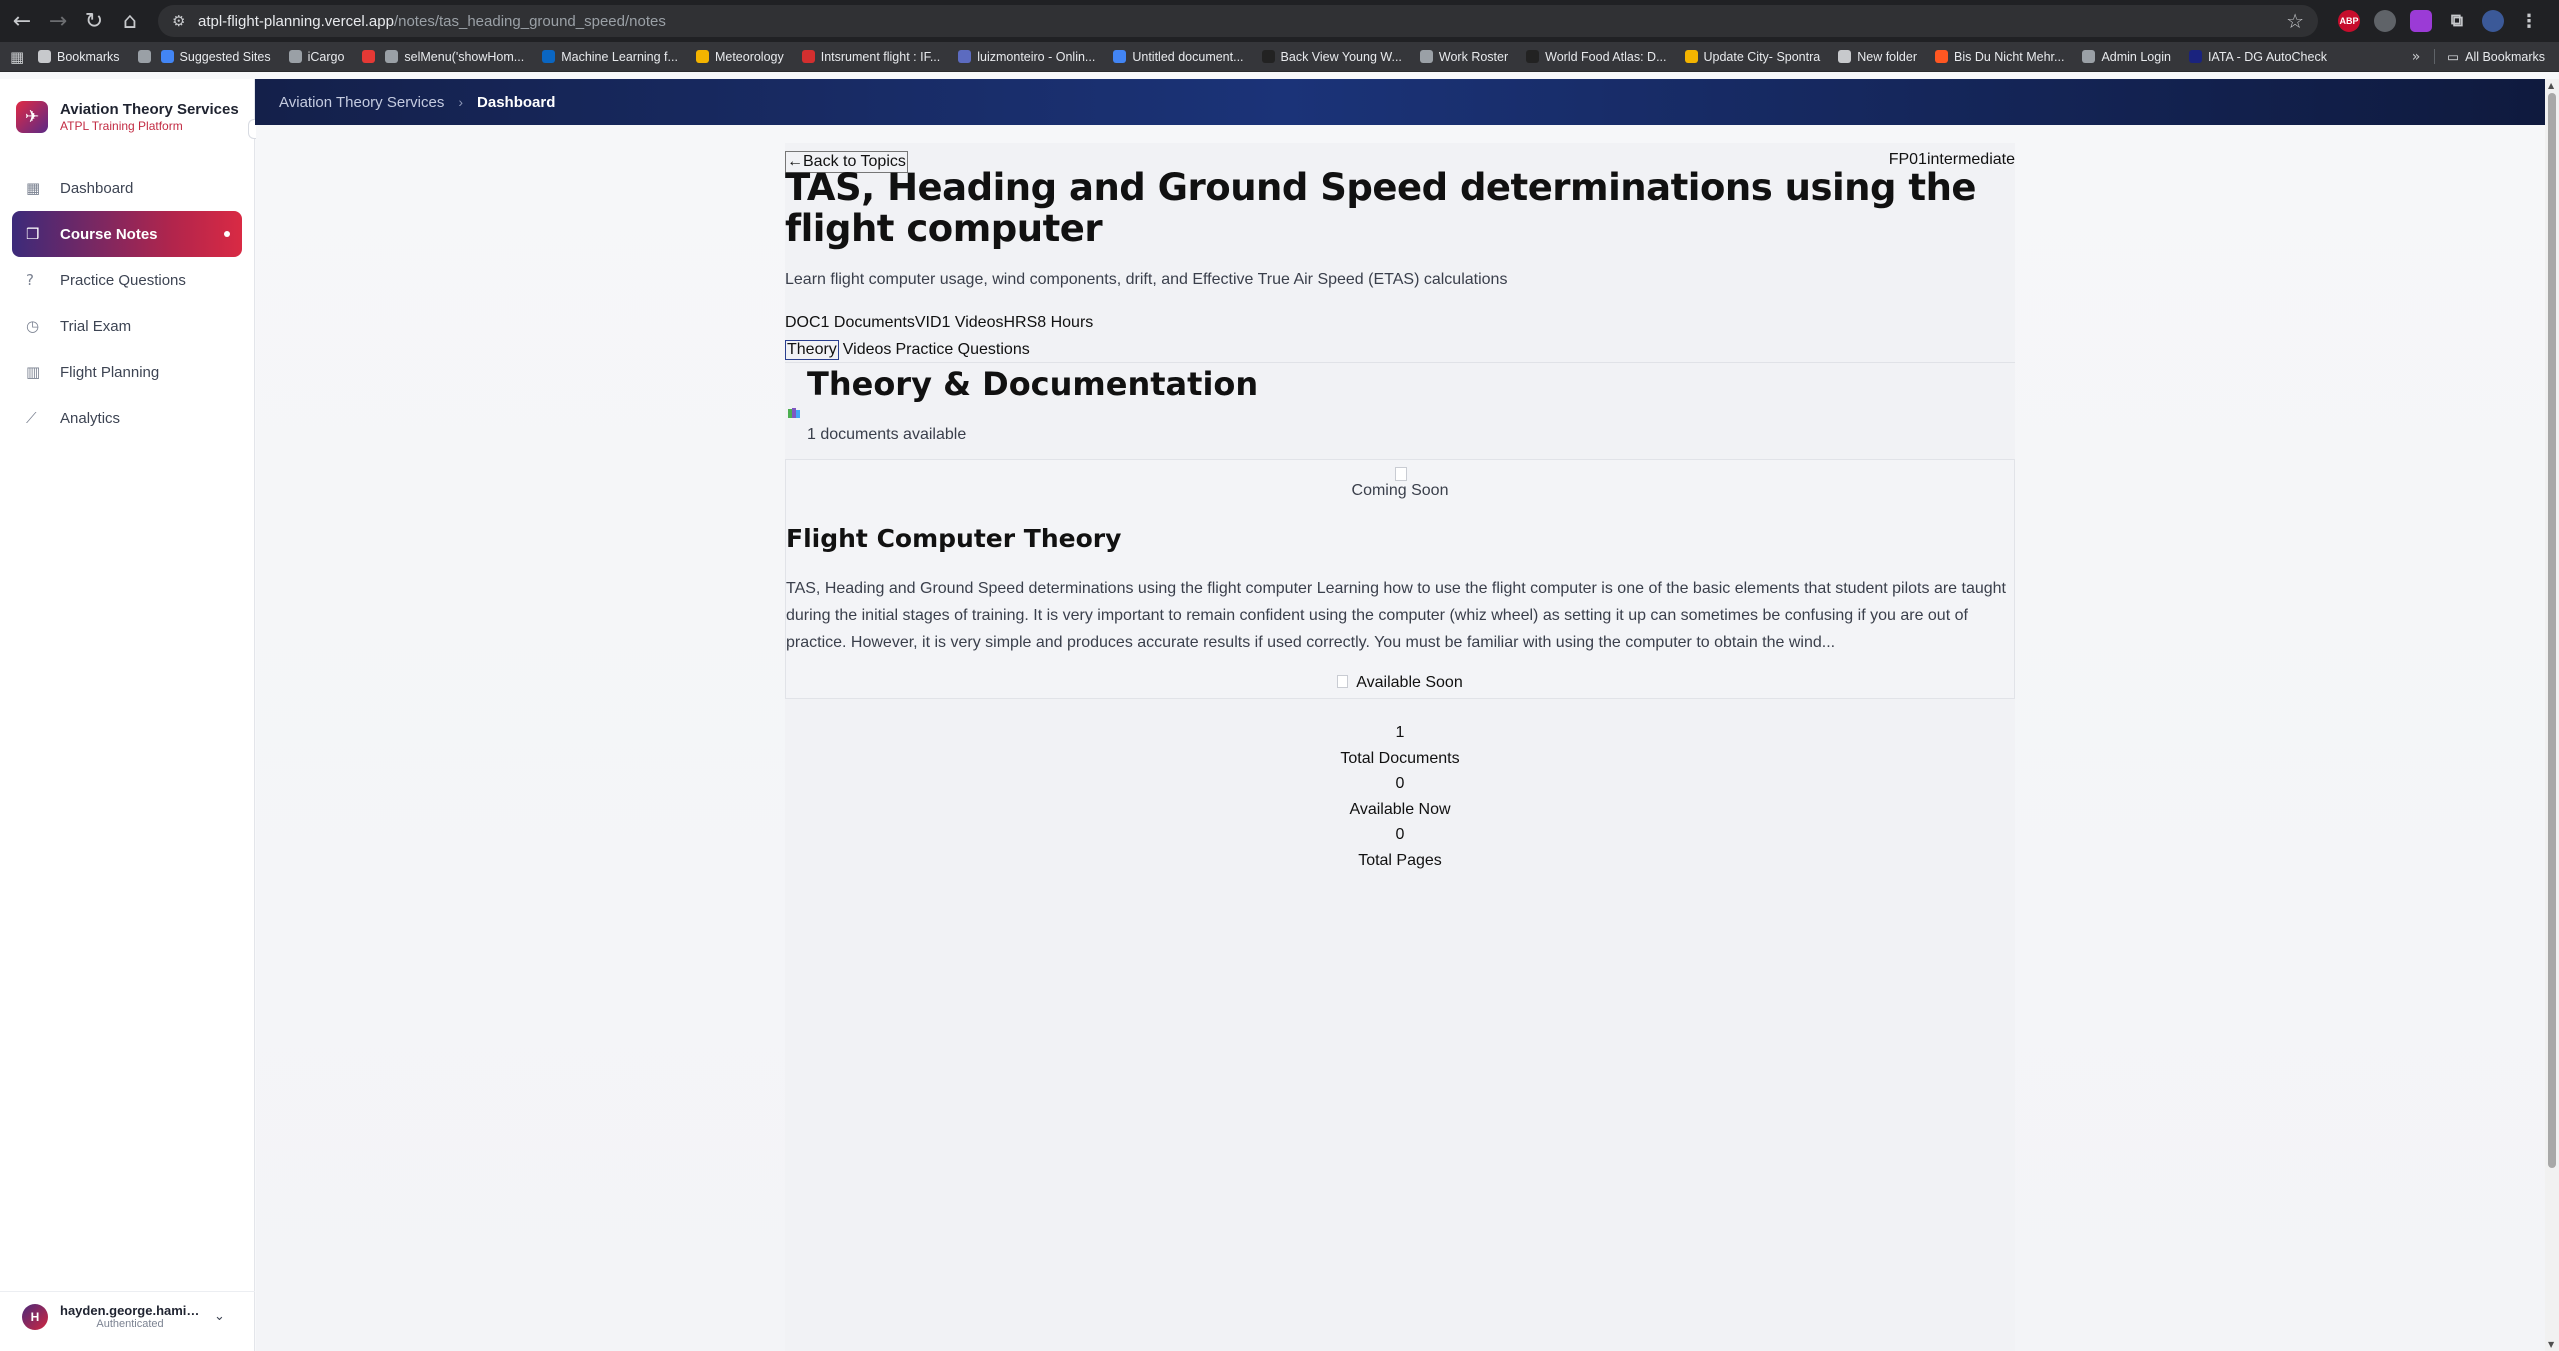 Image resolution: width=2559 pixels, height=1351 pixels. Describe the element at coordinates (962, 350) in the screenshot. I see `tab-practice-questions: Practice Questions` at that location.